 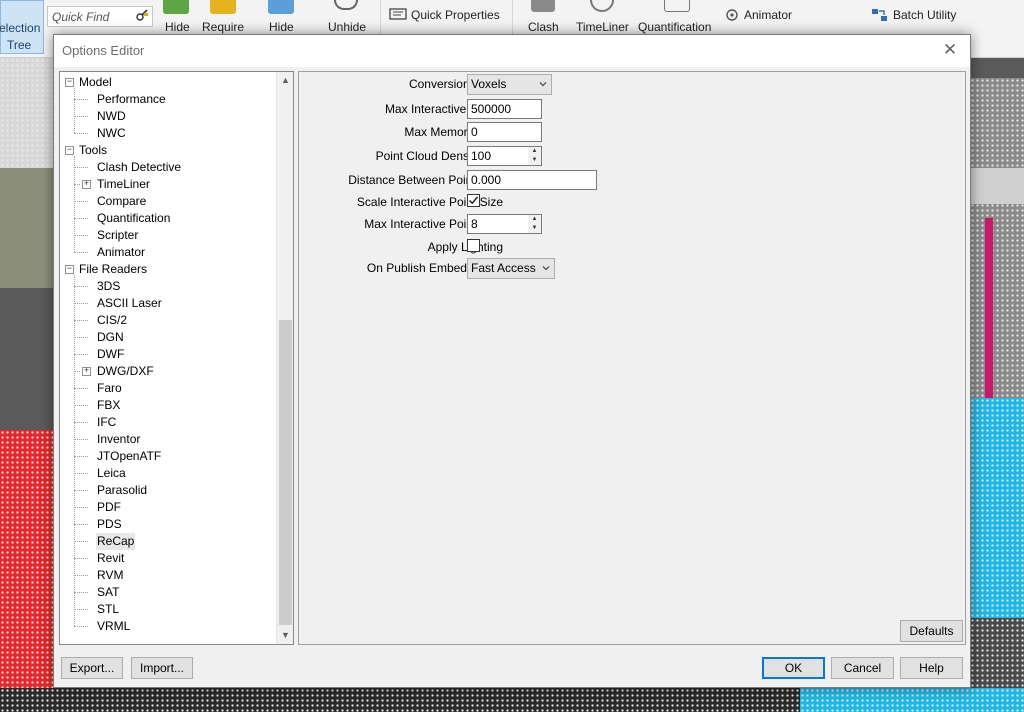 What do you see at coordinates (168, 269) in the screenshot?
I see `tree-item-file-readers: − File Readers` at bounding box center [168, 269].